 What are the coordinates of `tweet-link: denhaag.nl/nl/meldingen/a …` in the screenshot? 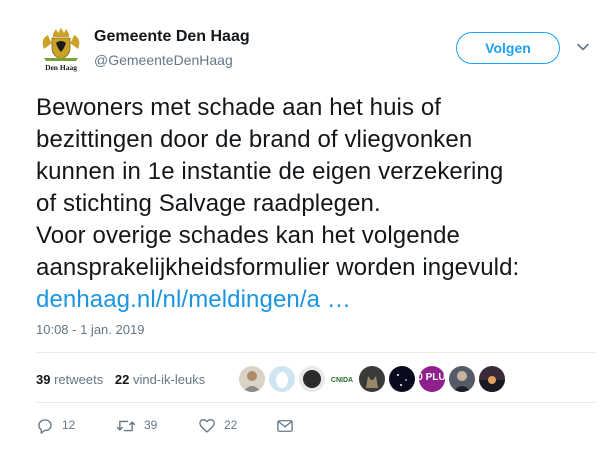 It's located at (318, 300).